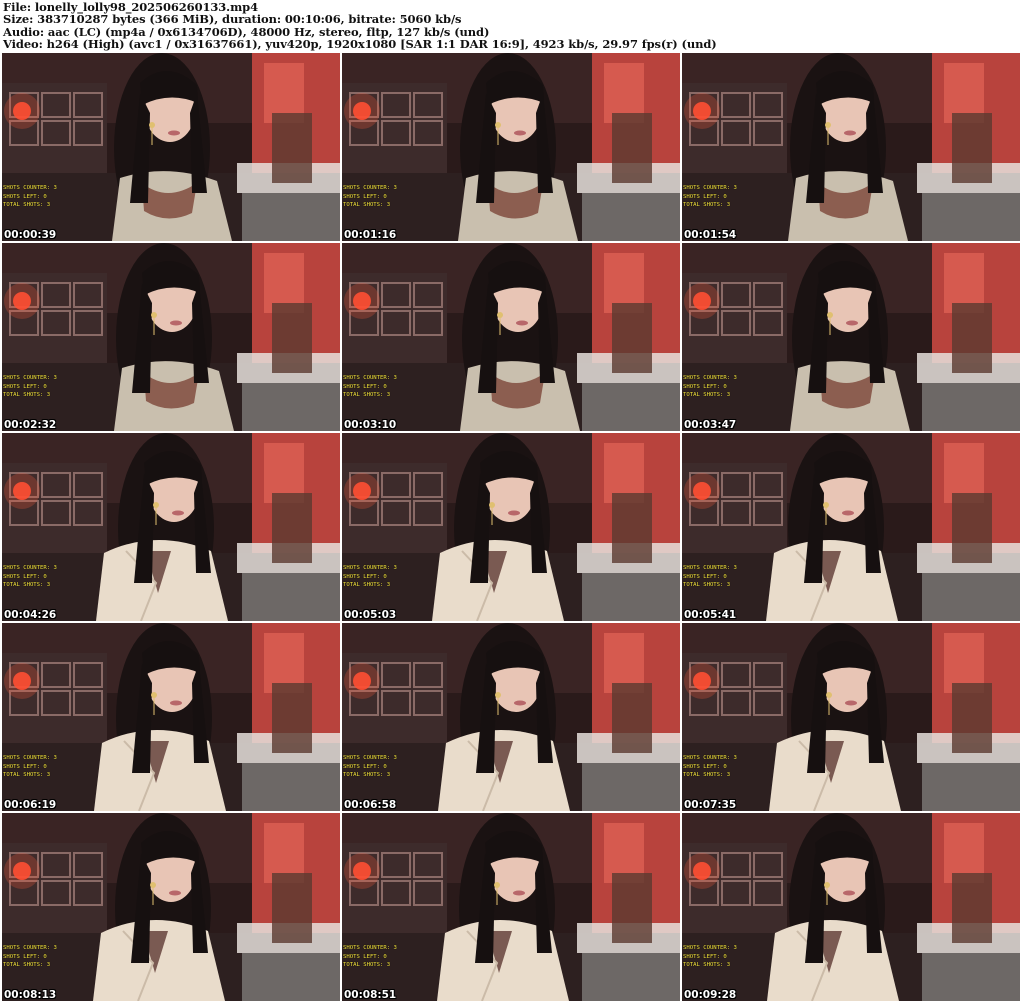 Image resolution: width=1024 pixels, height=1003 pixels. What do you see at coordinates (30, 425) in the screenshot?
I see `thumbnail-timestamp: 00:02:32` at bounding box center [30, 425].